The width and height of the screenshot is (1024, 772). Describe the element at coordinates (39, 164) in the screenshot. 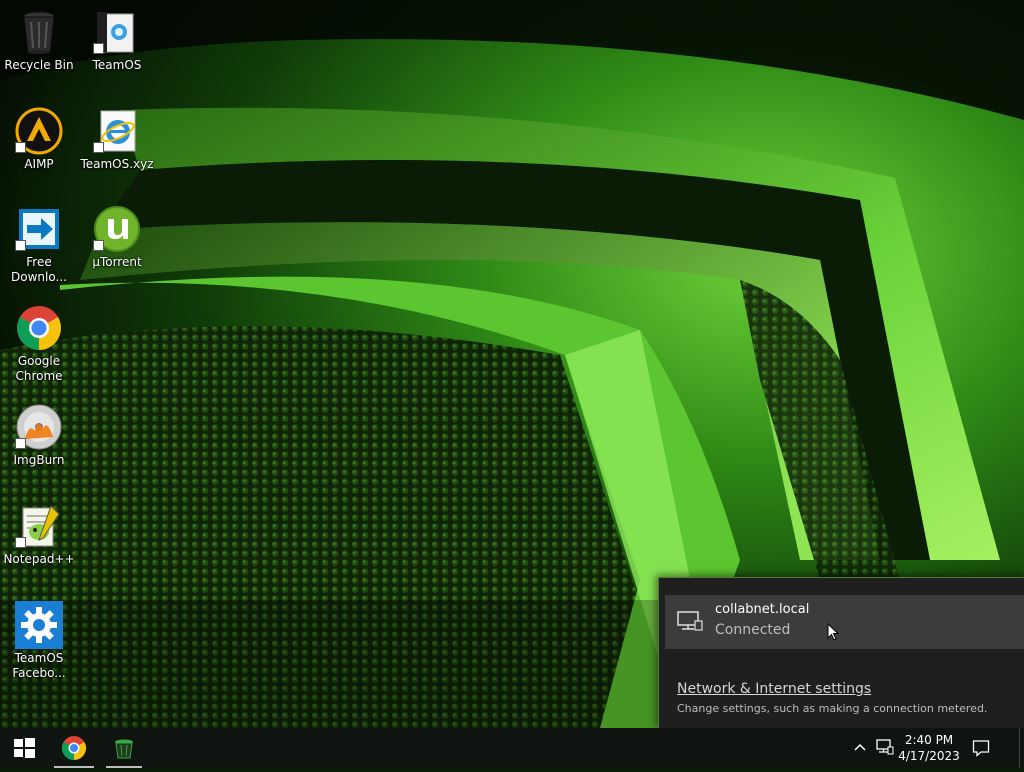

I see `desktop-icon-label: AIMP` at that location.